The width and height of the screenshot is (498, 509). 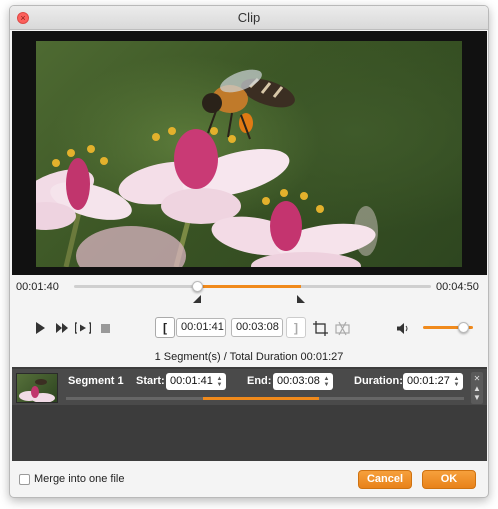 I want to click on segment-thumbnail, so click(x=37, y=388).